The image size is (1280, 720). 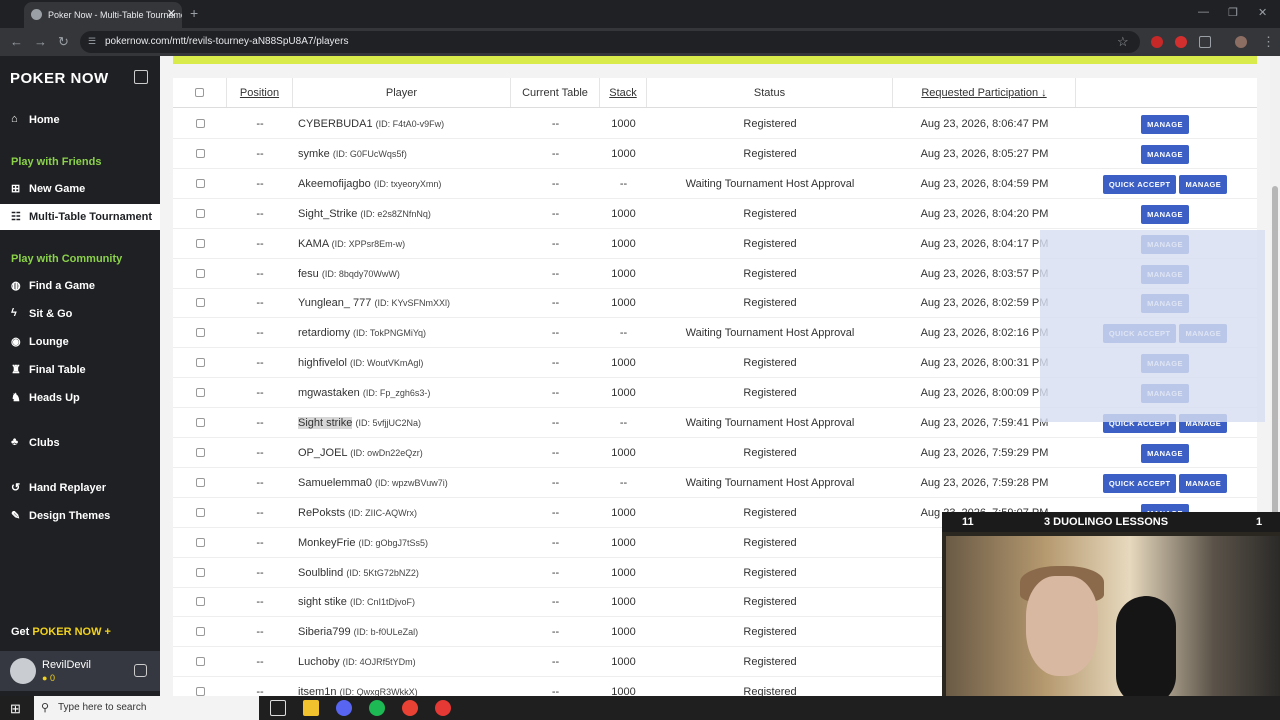 What do you see at coordinates (1268, 42) in the screenshot?
I see `browser-menu-icon: ⋮` at bounding box center [1268, 42].